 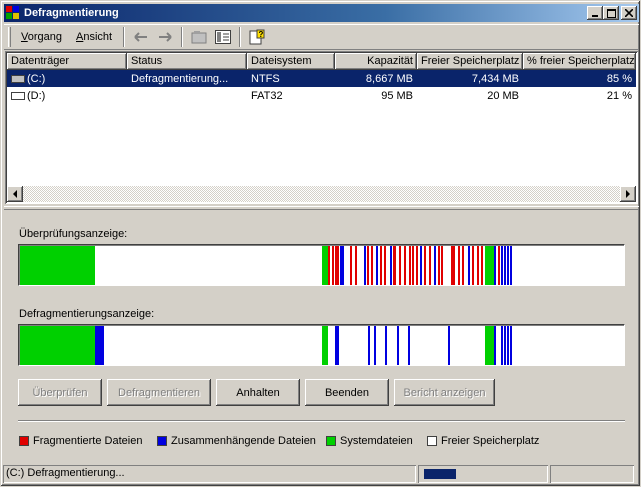 I want to click on minimize-icon, so click(x=595, y=16).